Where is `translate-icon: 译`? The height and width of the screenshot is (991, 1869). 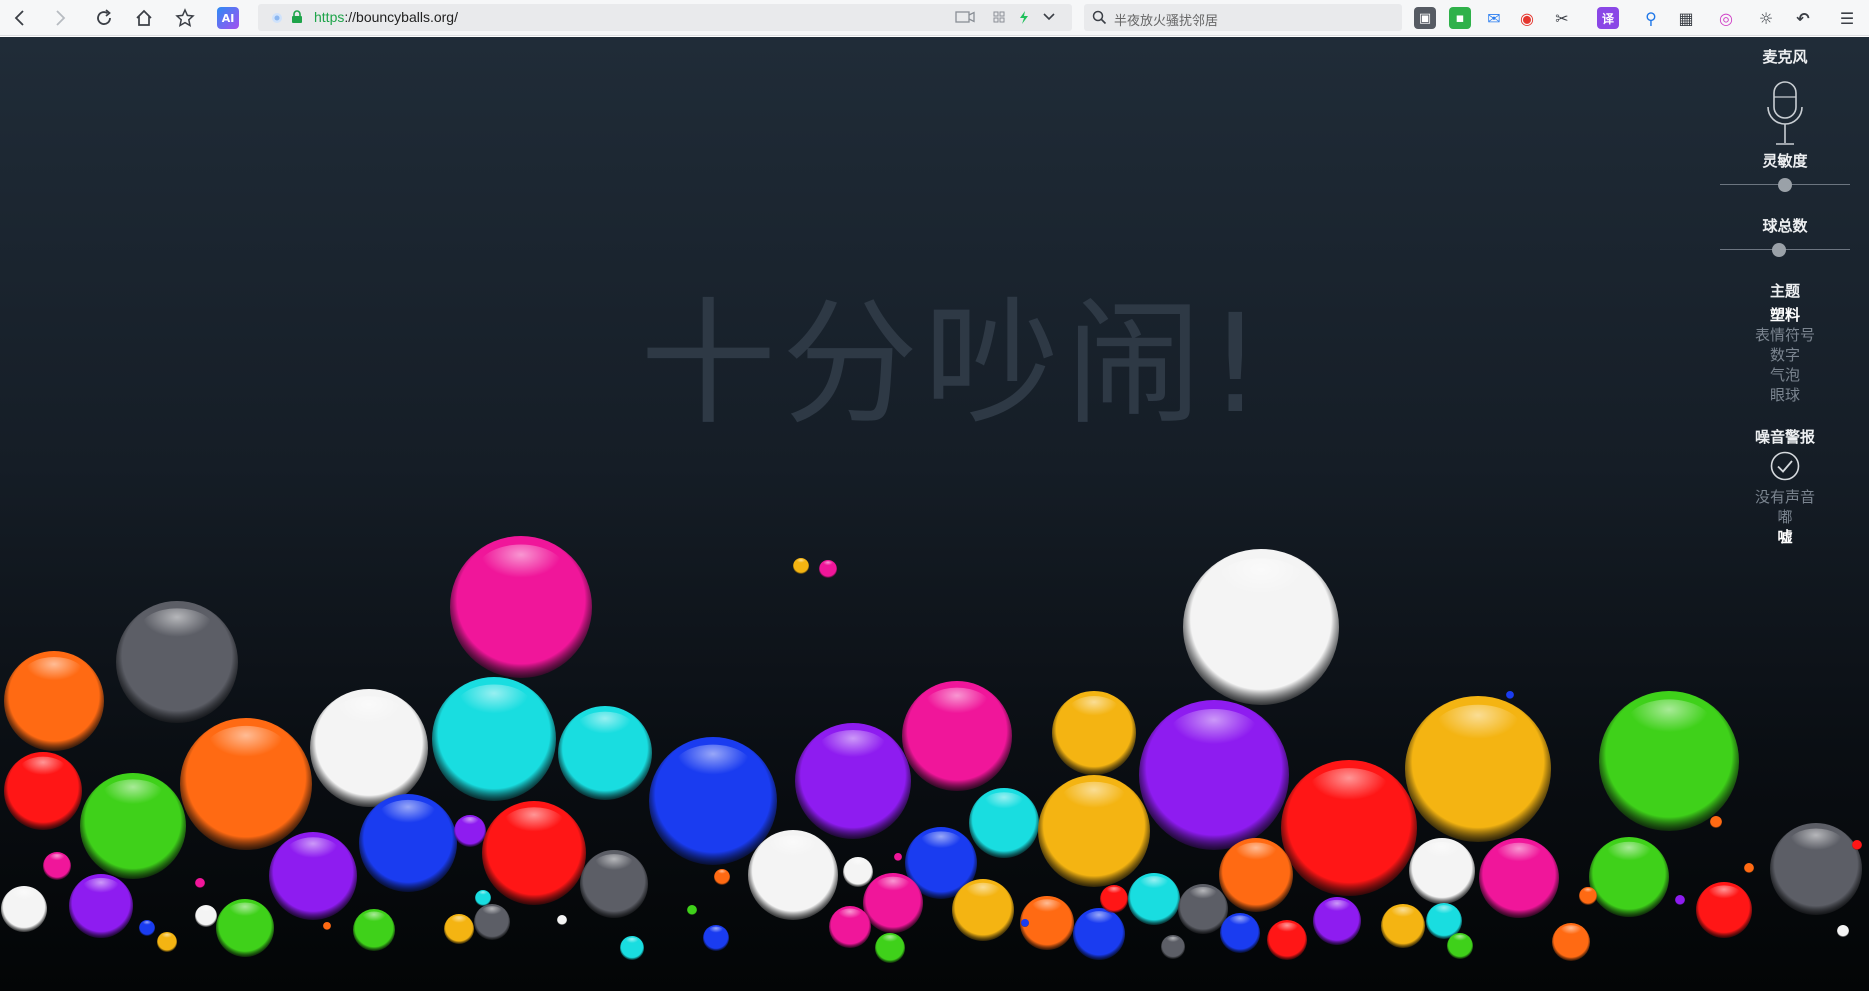
translate-icon: 译 is located at coordinates (1608, 18).